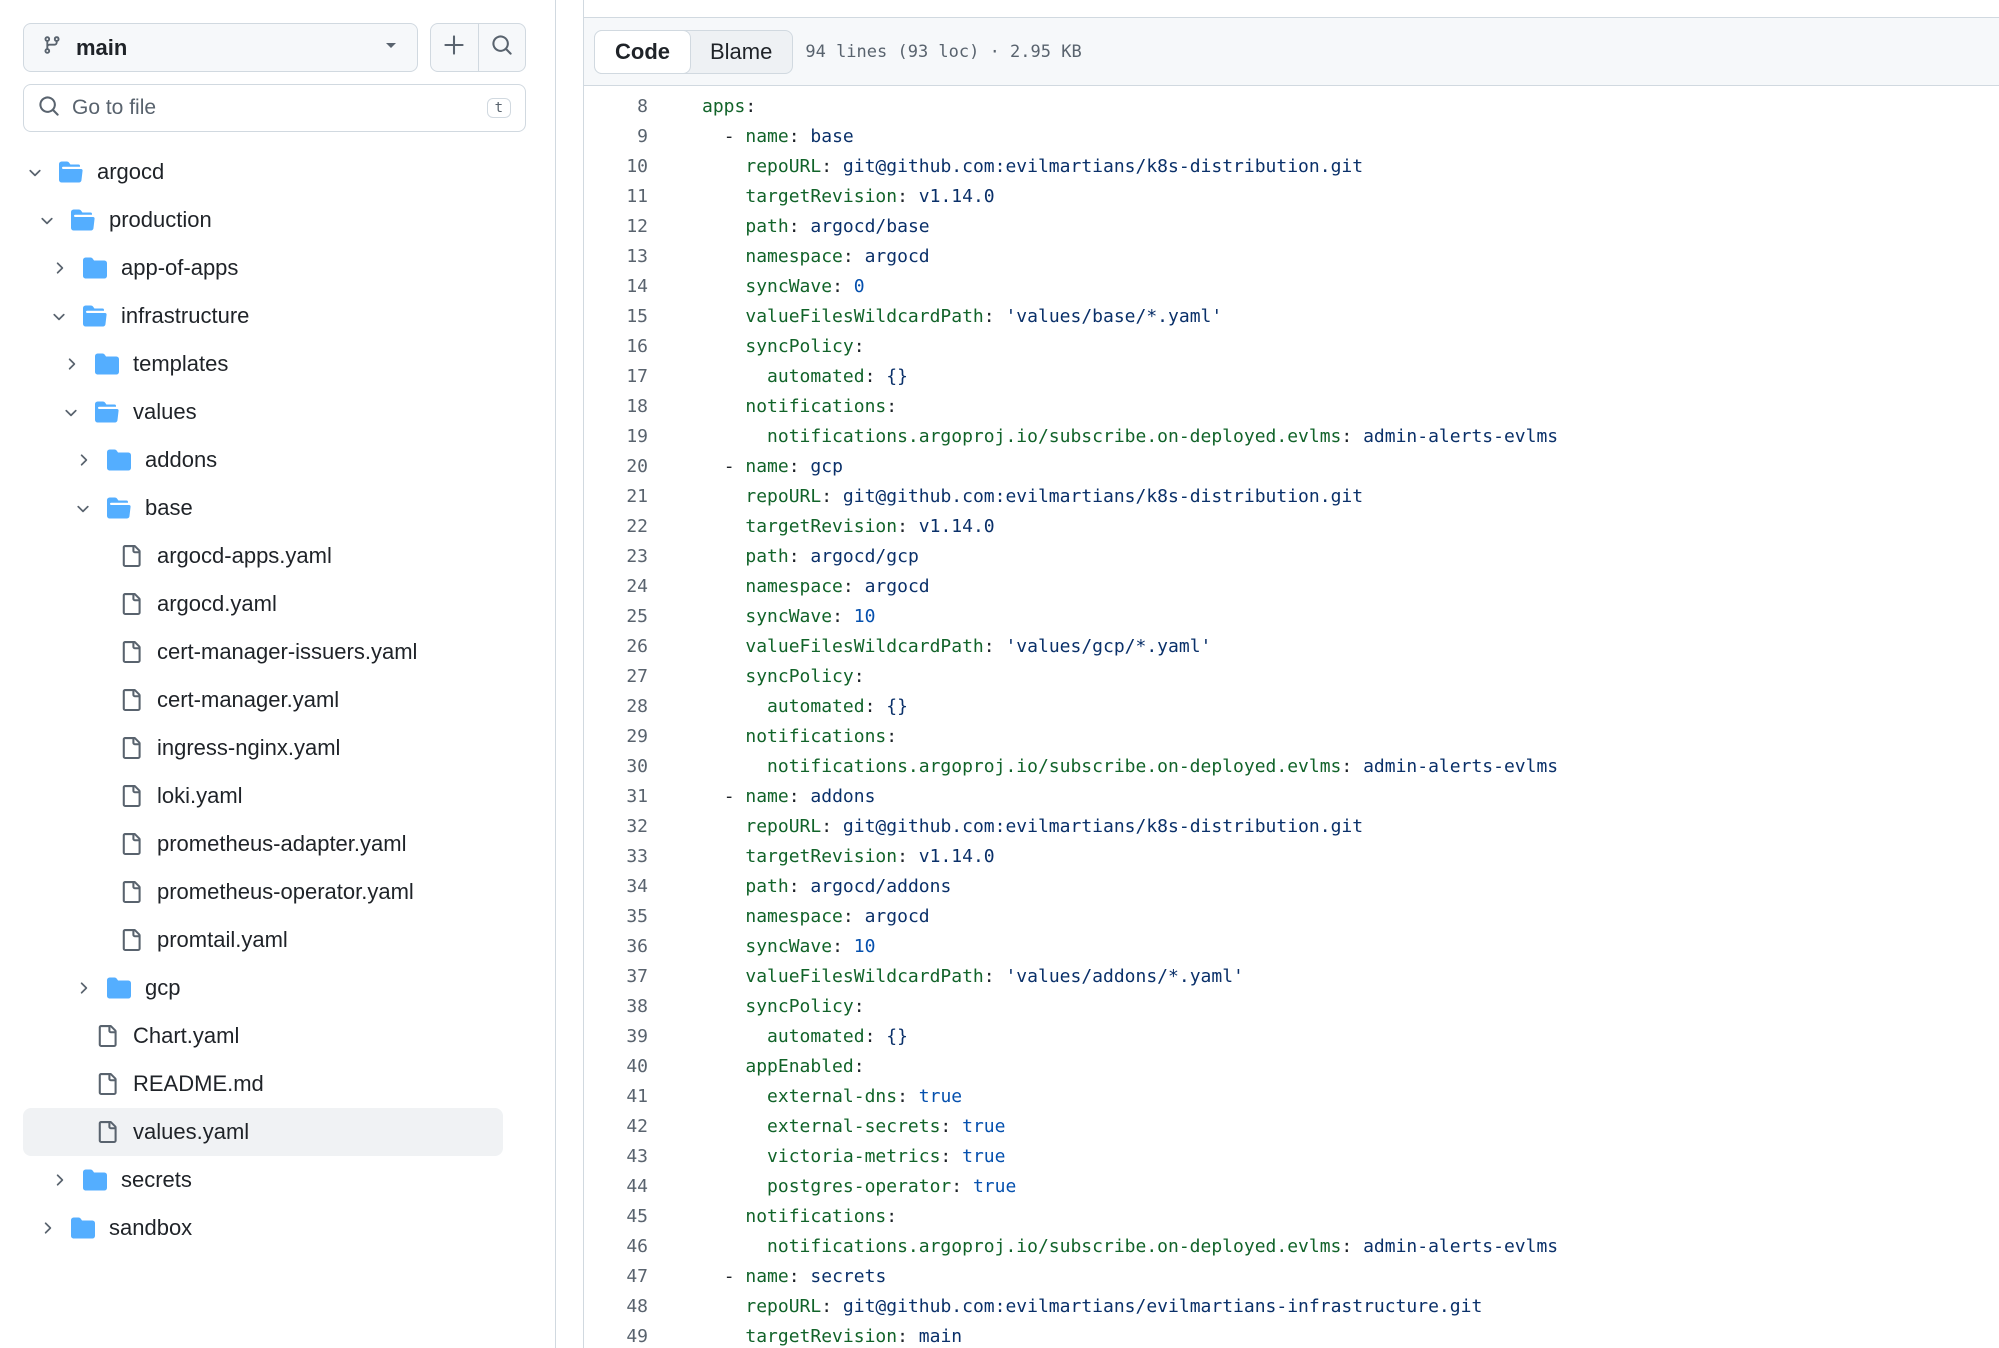 The width and height of the screenshot is (1999, 1348). I want to click on line-number: 39, so click(616, 1036).